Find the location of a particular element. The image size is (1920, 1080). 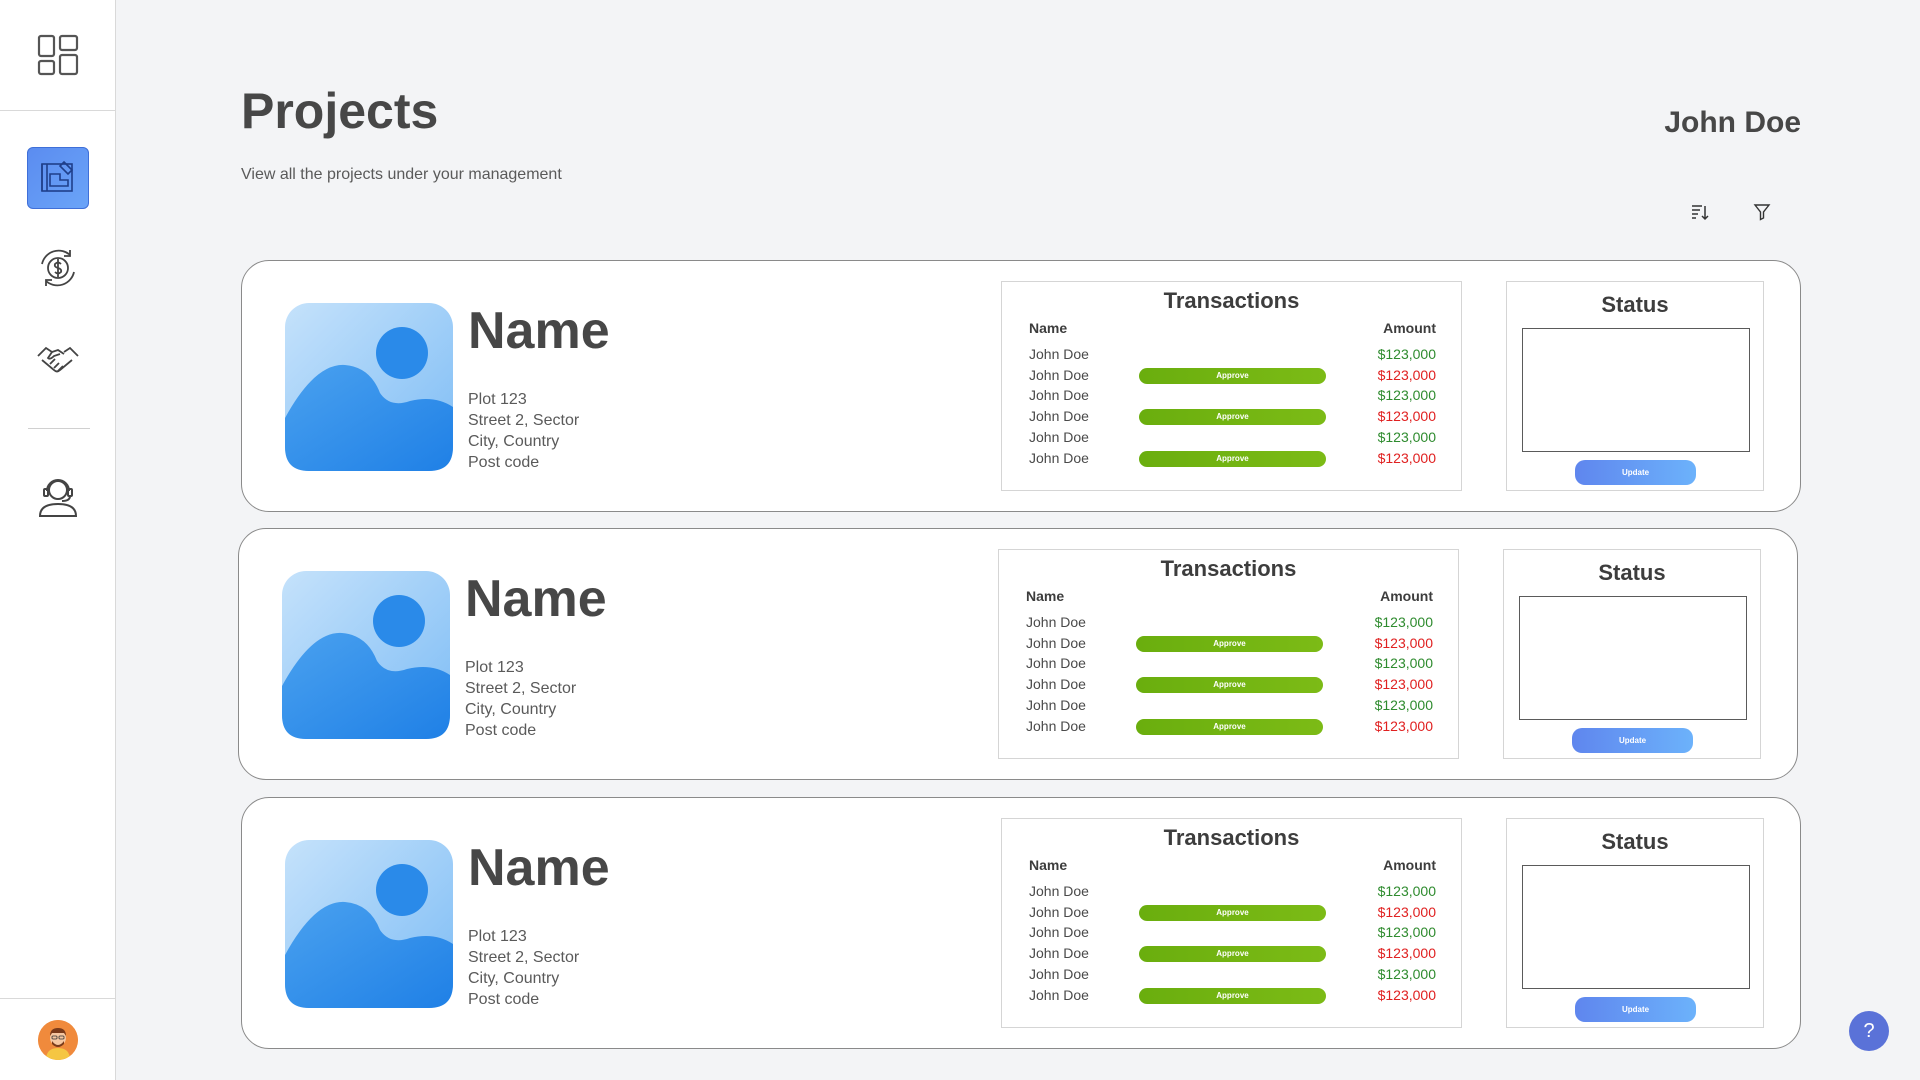

sidebar-item-projects is located at coordinates (58, 178).